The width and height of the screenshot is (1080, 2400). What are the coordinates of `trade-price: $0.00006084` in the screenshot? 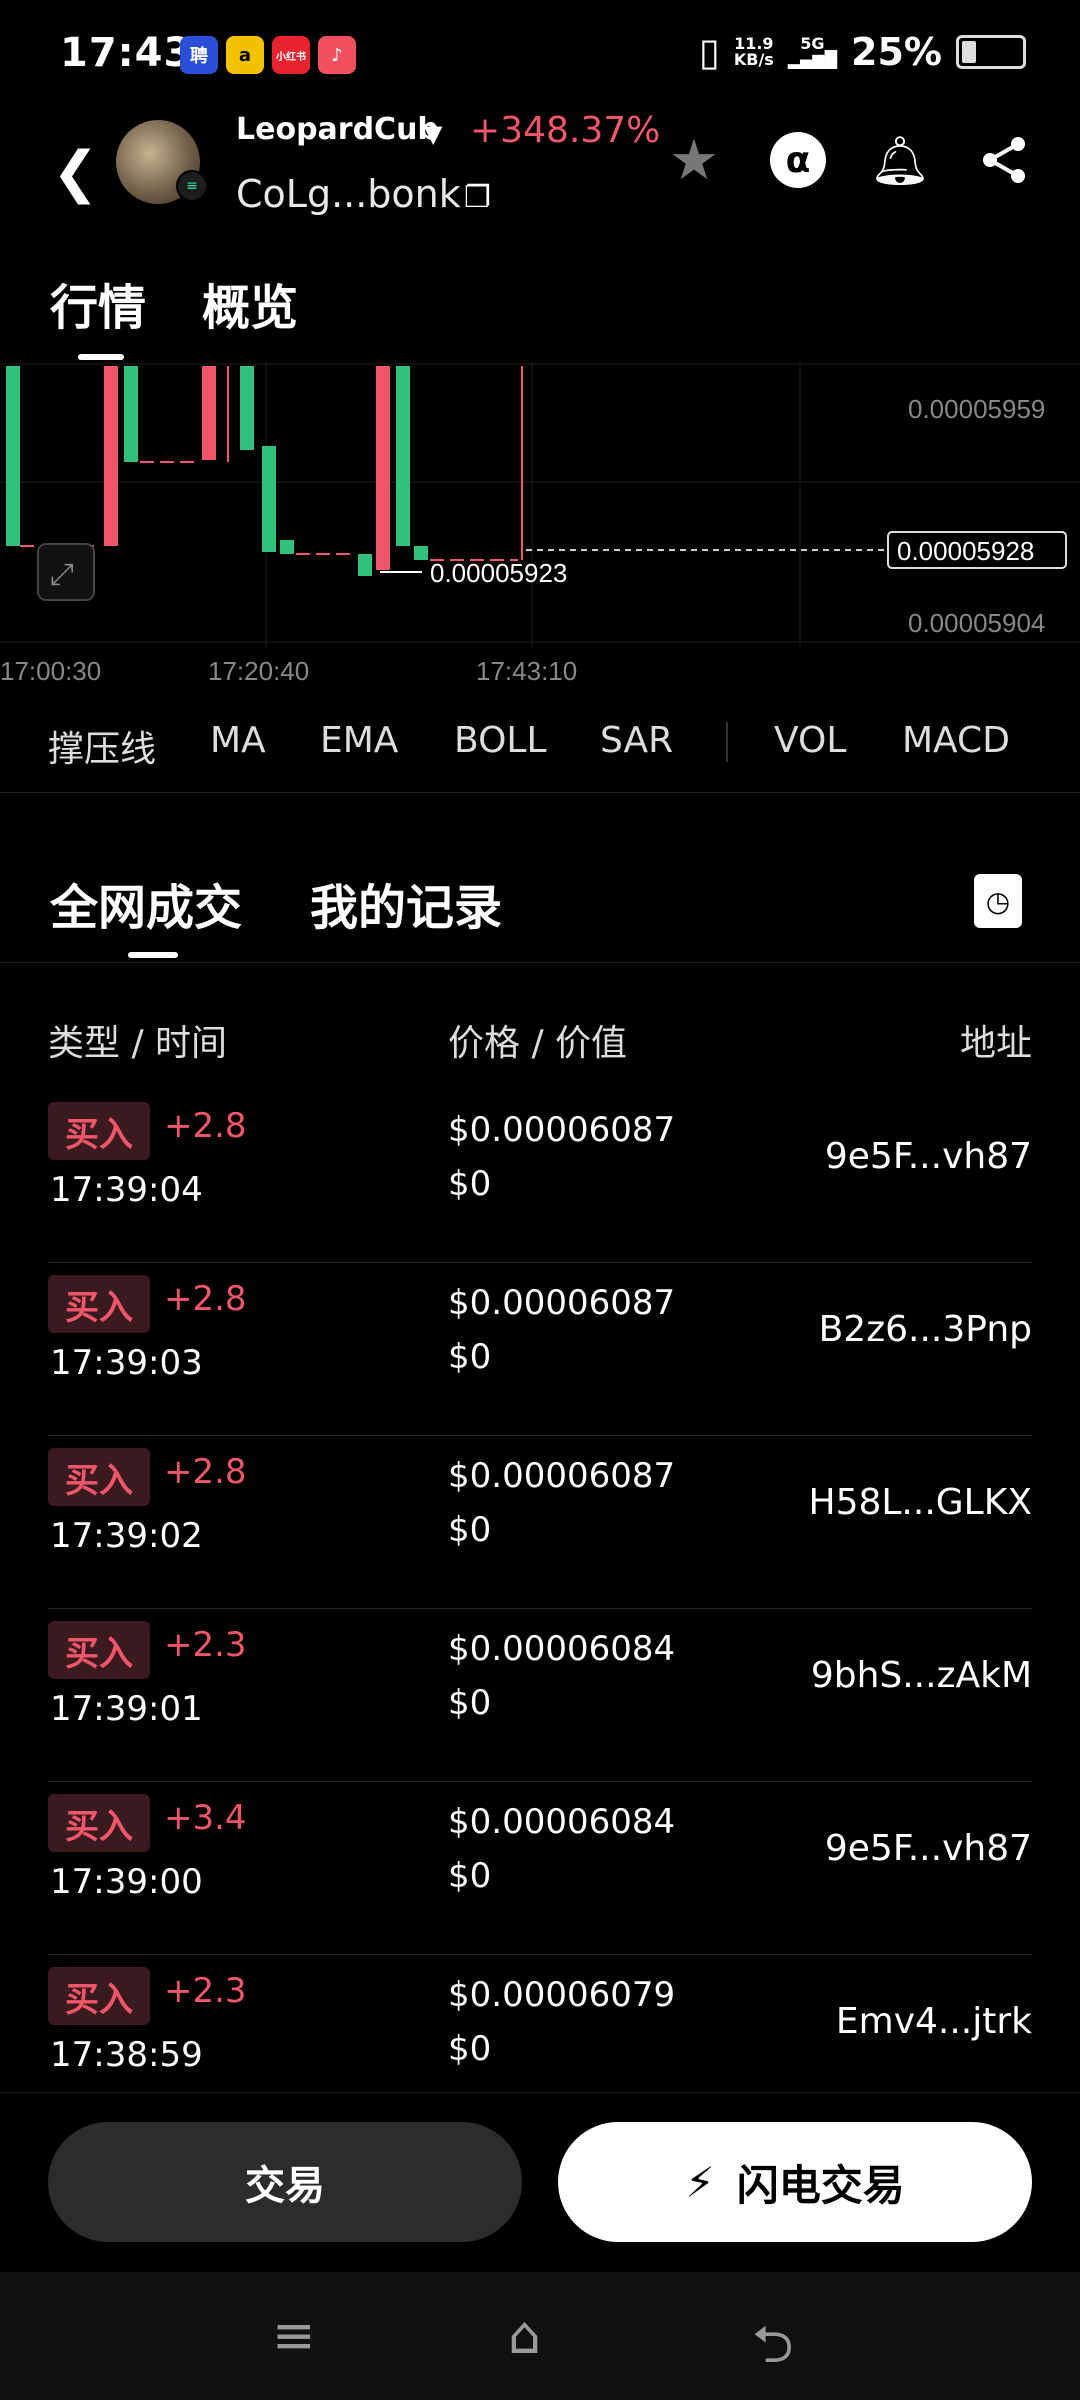 It's located at (562, 1649).